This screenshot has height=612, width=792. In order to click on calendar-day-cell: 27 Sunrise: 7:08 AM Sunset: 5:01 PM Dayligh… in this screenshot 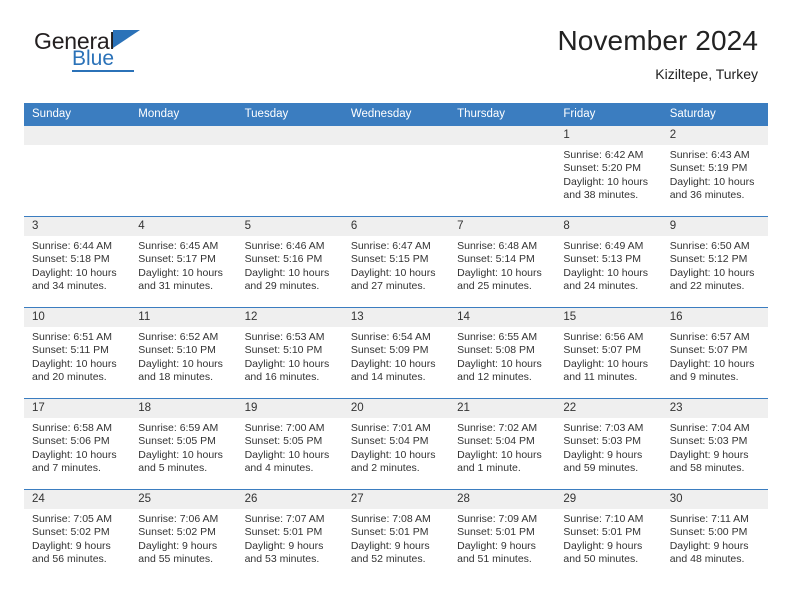, I will do `click(396, 534)`.